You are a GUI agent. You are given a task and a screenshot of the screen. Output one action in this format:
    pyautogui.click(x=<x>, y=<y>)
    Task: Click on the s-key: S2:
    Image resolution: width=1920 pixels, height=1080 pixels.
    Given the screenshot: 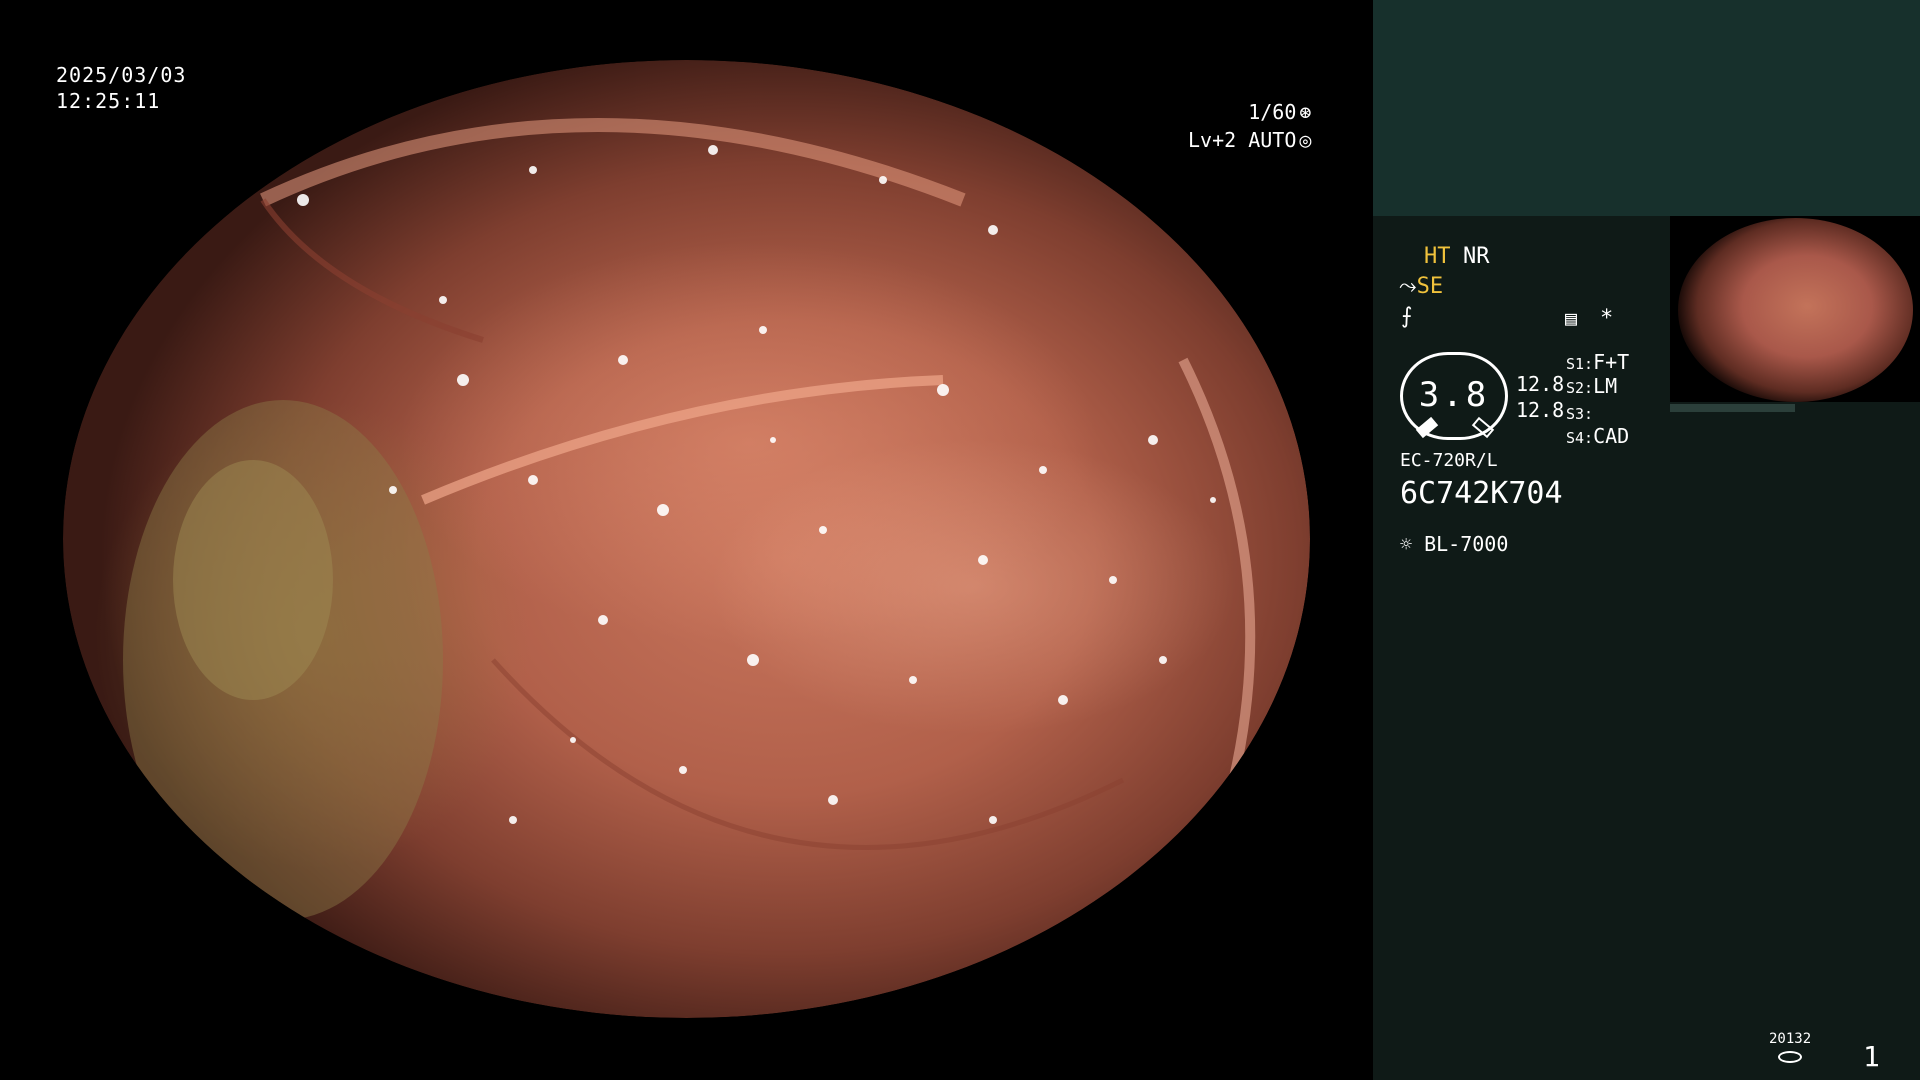 What is the action you would take?
    pyautogui.click(x=1580, y=388)
    